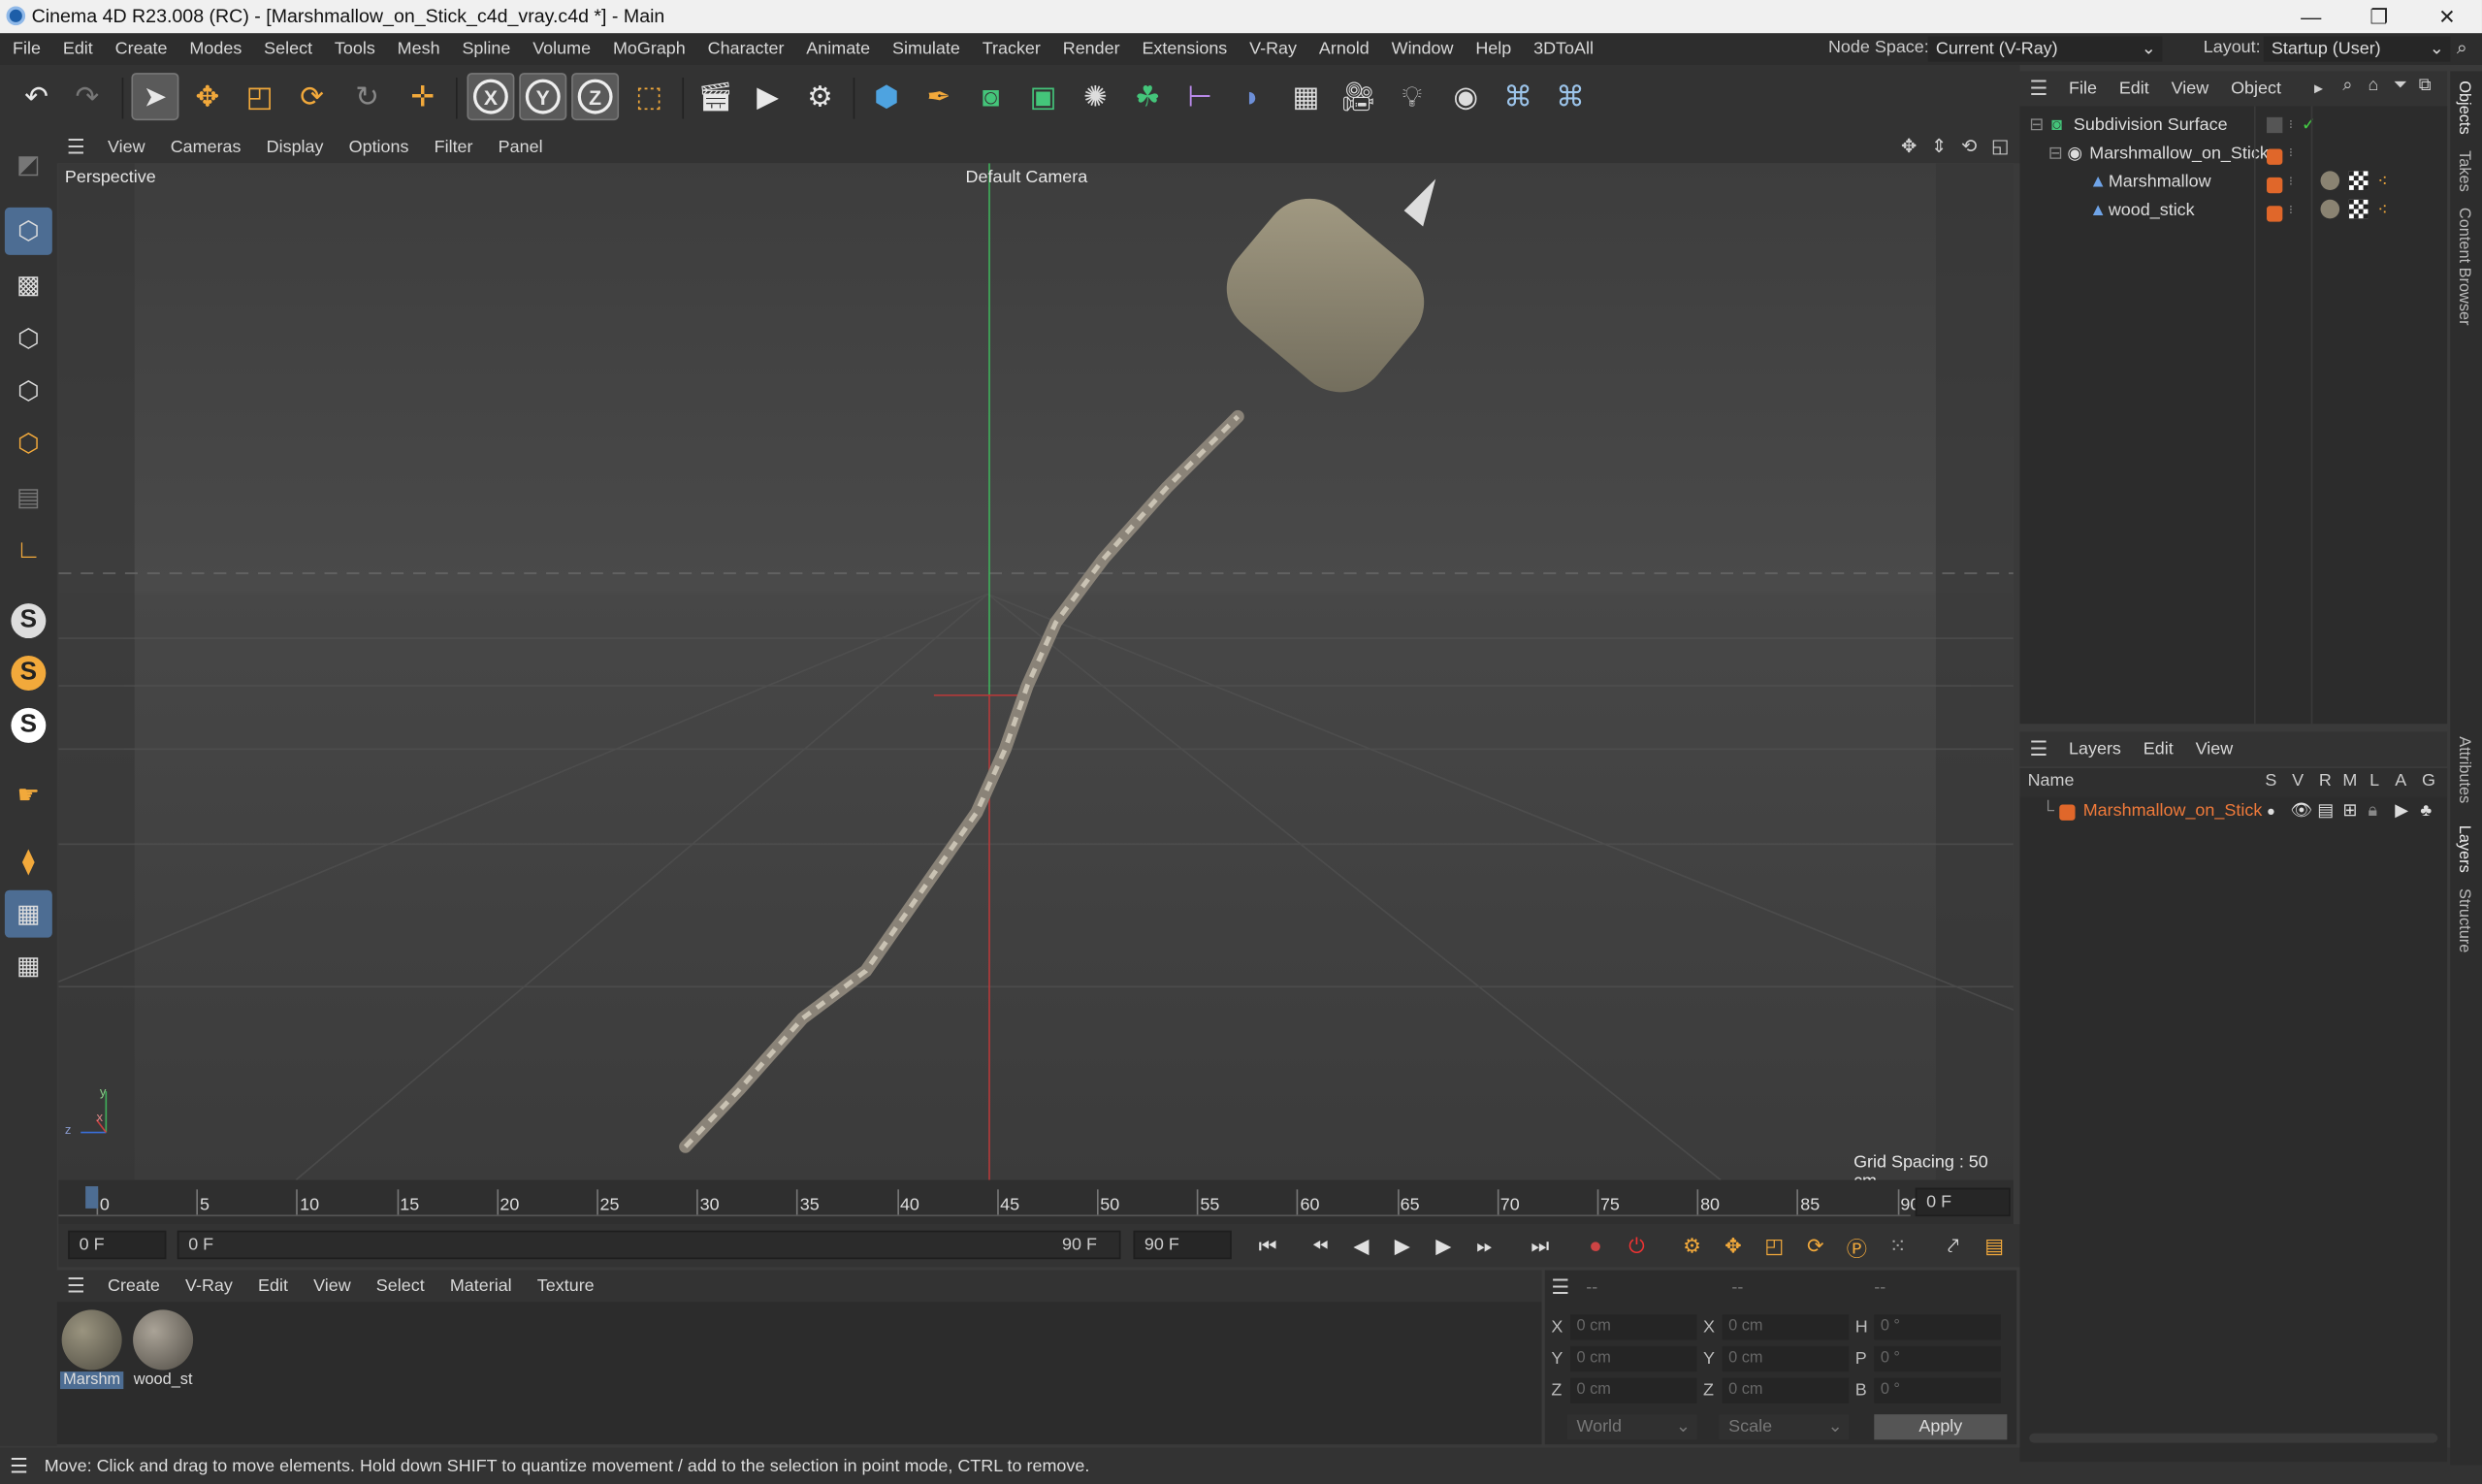 The height and width of the screenshot is (1484, 2482). What do you see at coordinates (649, 49) in the screenshot?
I see `menu-mograph: MoGraph` at bounding box center [649, 49].